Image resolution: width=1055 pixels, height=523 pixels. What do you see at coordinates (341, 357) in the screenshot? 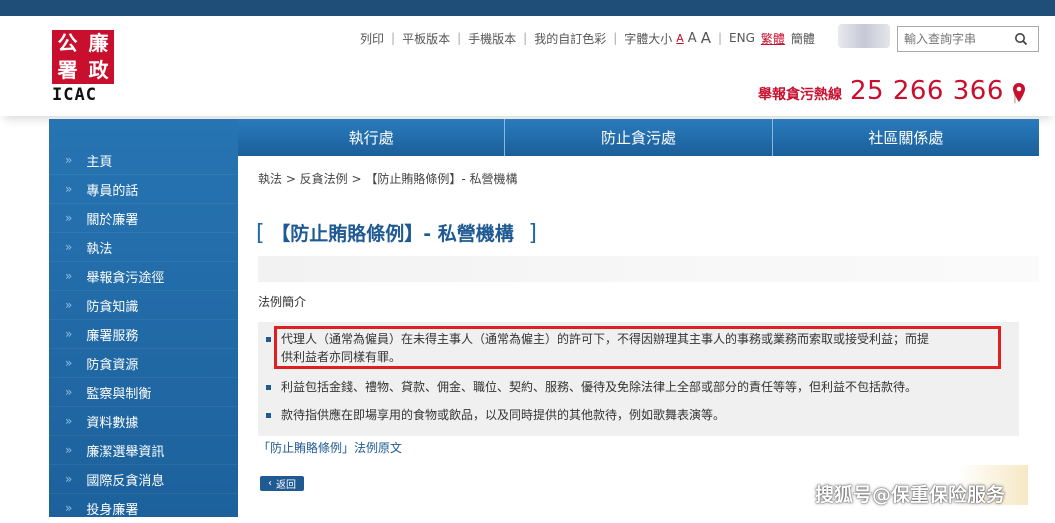
I see `list-item-continuation: 供利益者亦同樣有罪。` at bounding box center [341, 357].